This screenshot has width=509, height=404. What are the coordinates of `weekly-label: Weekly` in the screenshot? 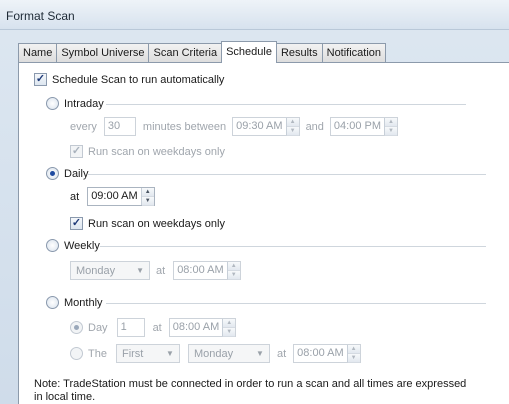 It's located at (82, 245).